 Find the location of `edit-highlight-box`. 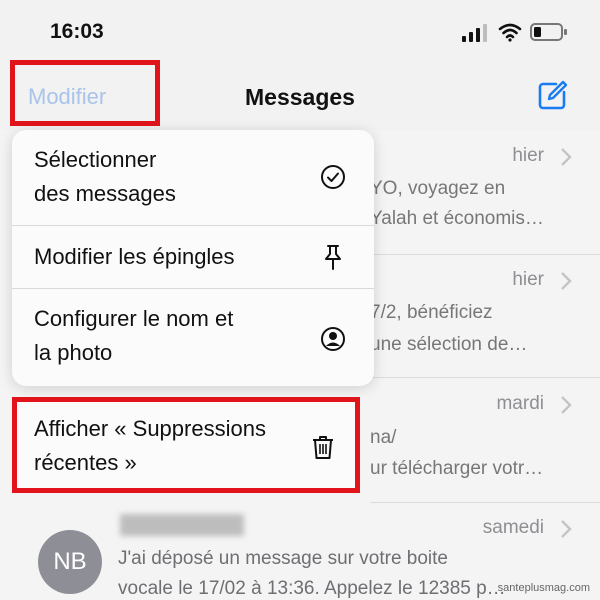

edit-highlight-box is located at coordinates (85, 93).